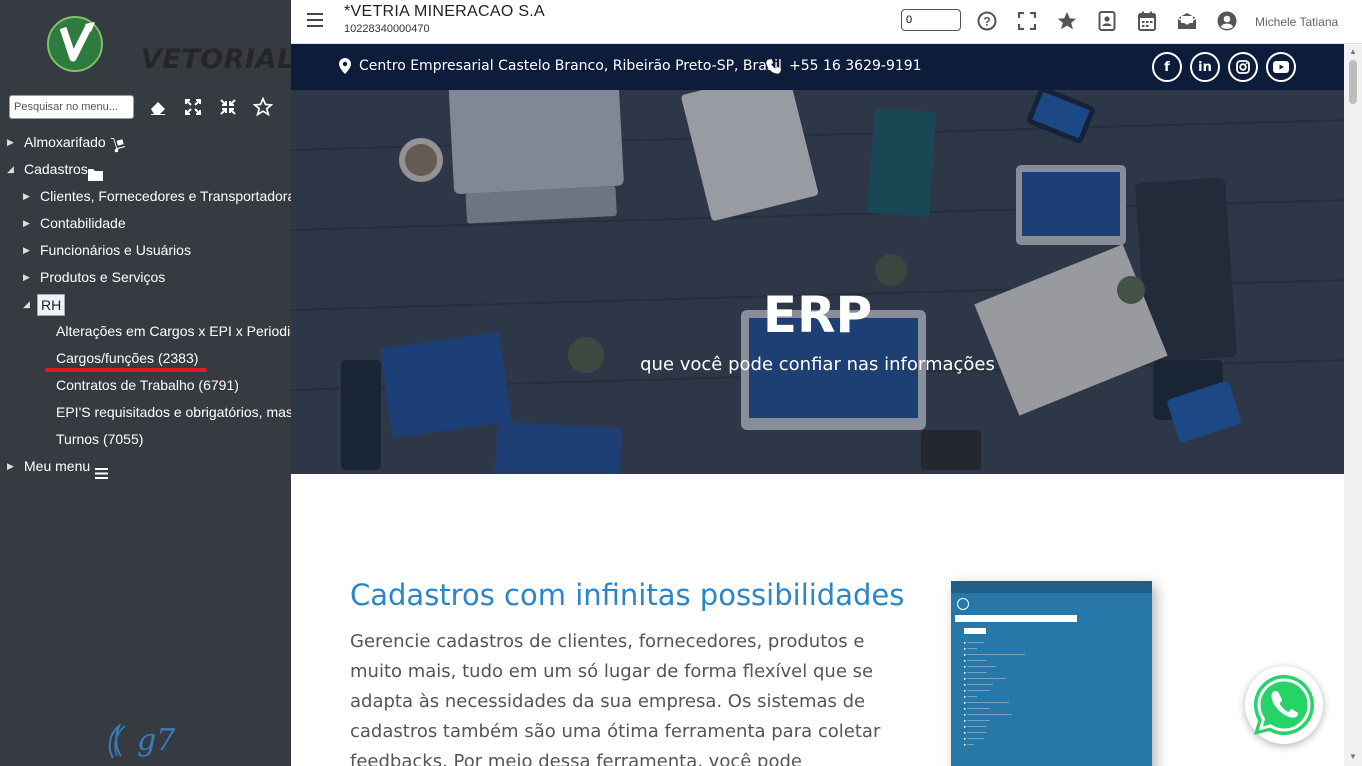  I want to click on tree-leaf-epis: EPI'S requisitados e obrigatórios, mas, so click(145, 412).